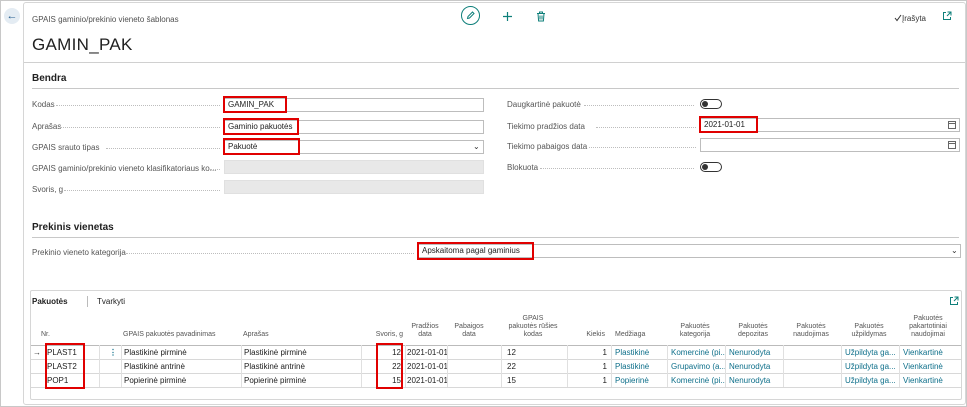  Describe the element at coordinates (82, 44) in the screenshot. I see `page-title: GAMIN_PAK` at that location.